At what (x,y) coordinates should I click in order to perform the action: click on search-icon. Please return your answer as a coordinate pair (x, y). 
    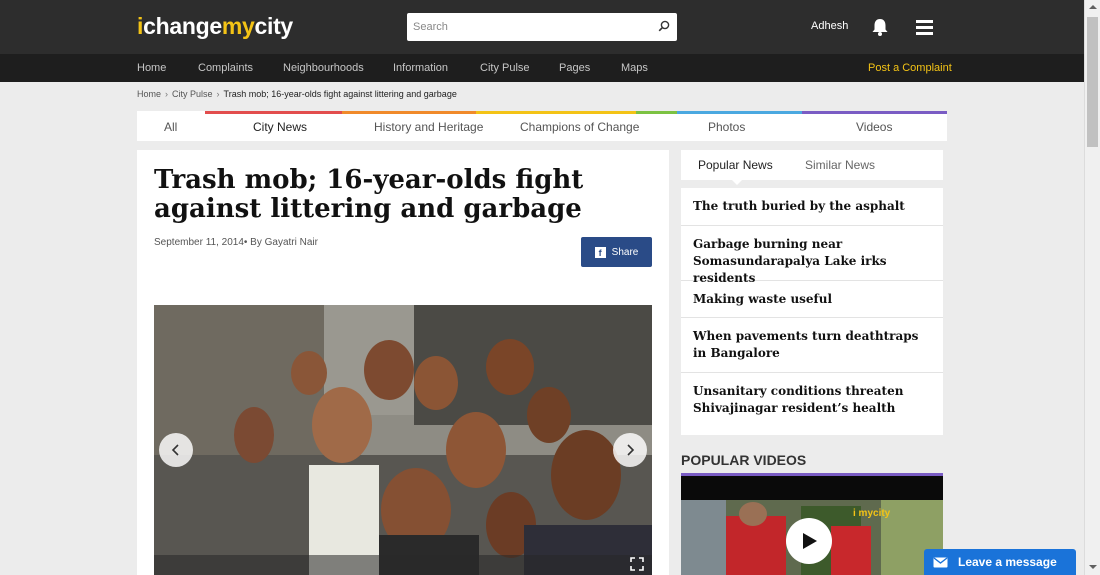
    Looking at the image, I should click on (664, 26).